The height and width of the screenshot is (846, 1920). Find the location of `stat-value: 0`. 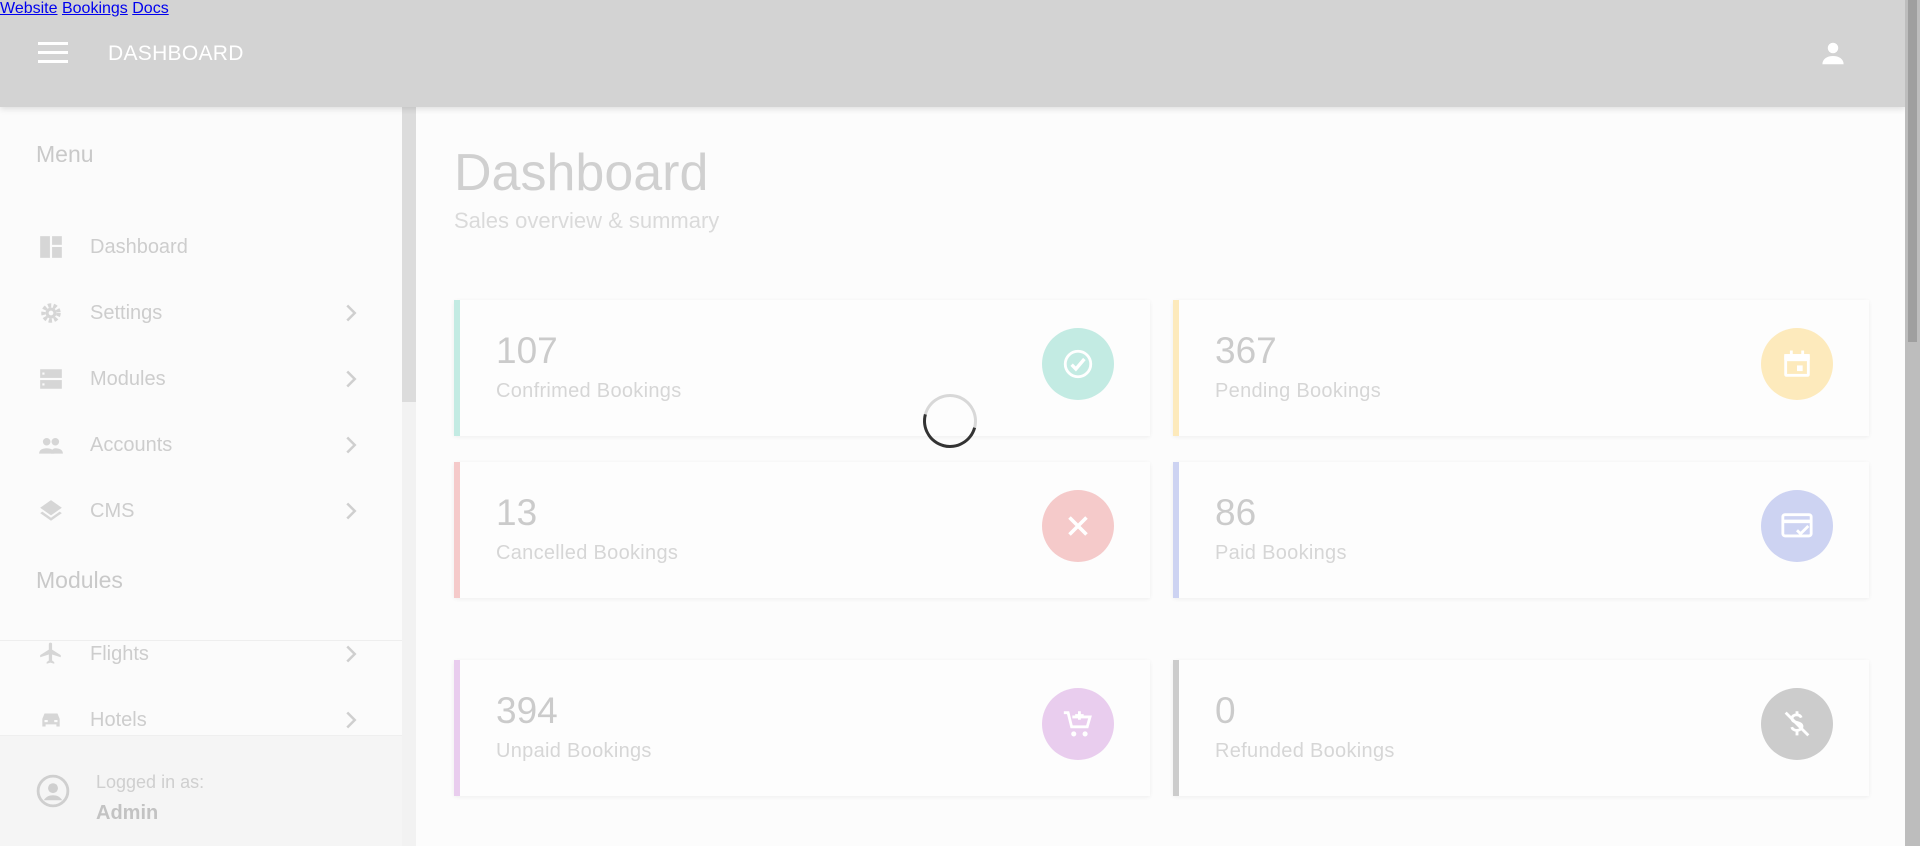

stat-value: 0 is located at coordinates (1225, 710).